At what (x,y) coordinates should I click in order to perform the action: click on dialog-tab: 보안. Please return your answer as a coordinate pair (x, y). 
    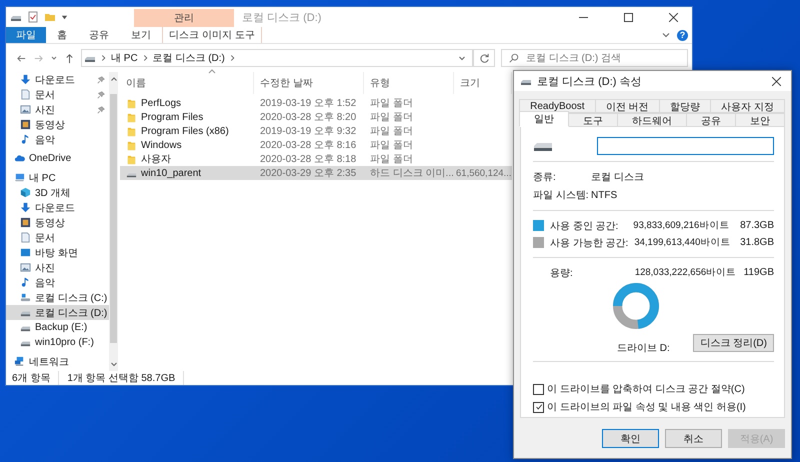
    Looking at the image, I should click on (760, 120).